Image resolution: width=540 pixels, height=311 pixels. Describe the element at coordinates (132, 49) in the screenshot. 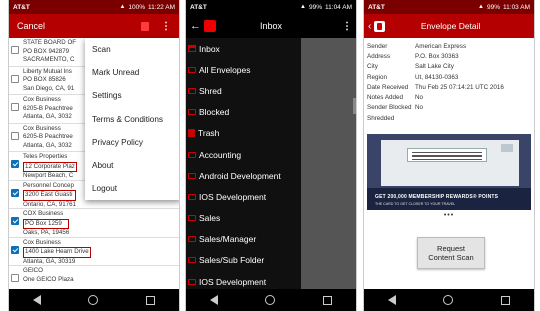

I see `menu-item-scan: Scan` at that location.